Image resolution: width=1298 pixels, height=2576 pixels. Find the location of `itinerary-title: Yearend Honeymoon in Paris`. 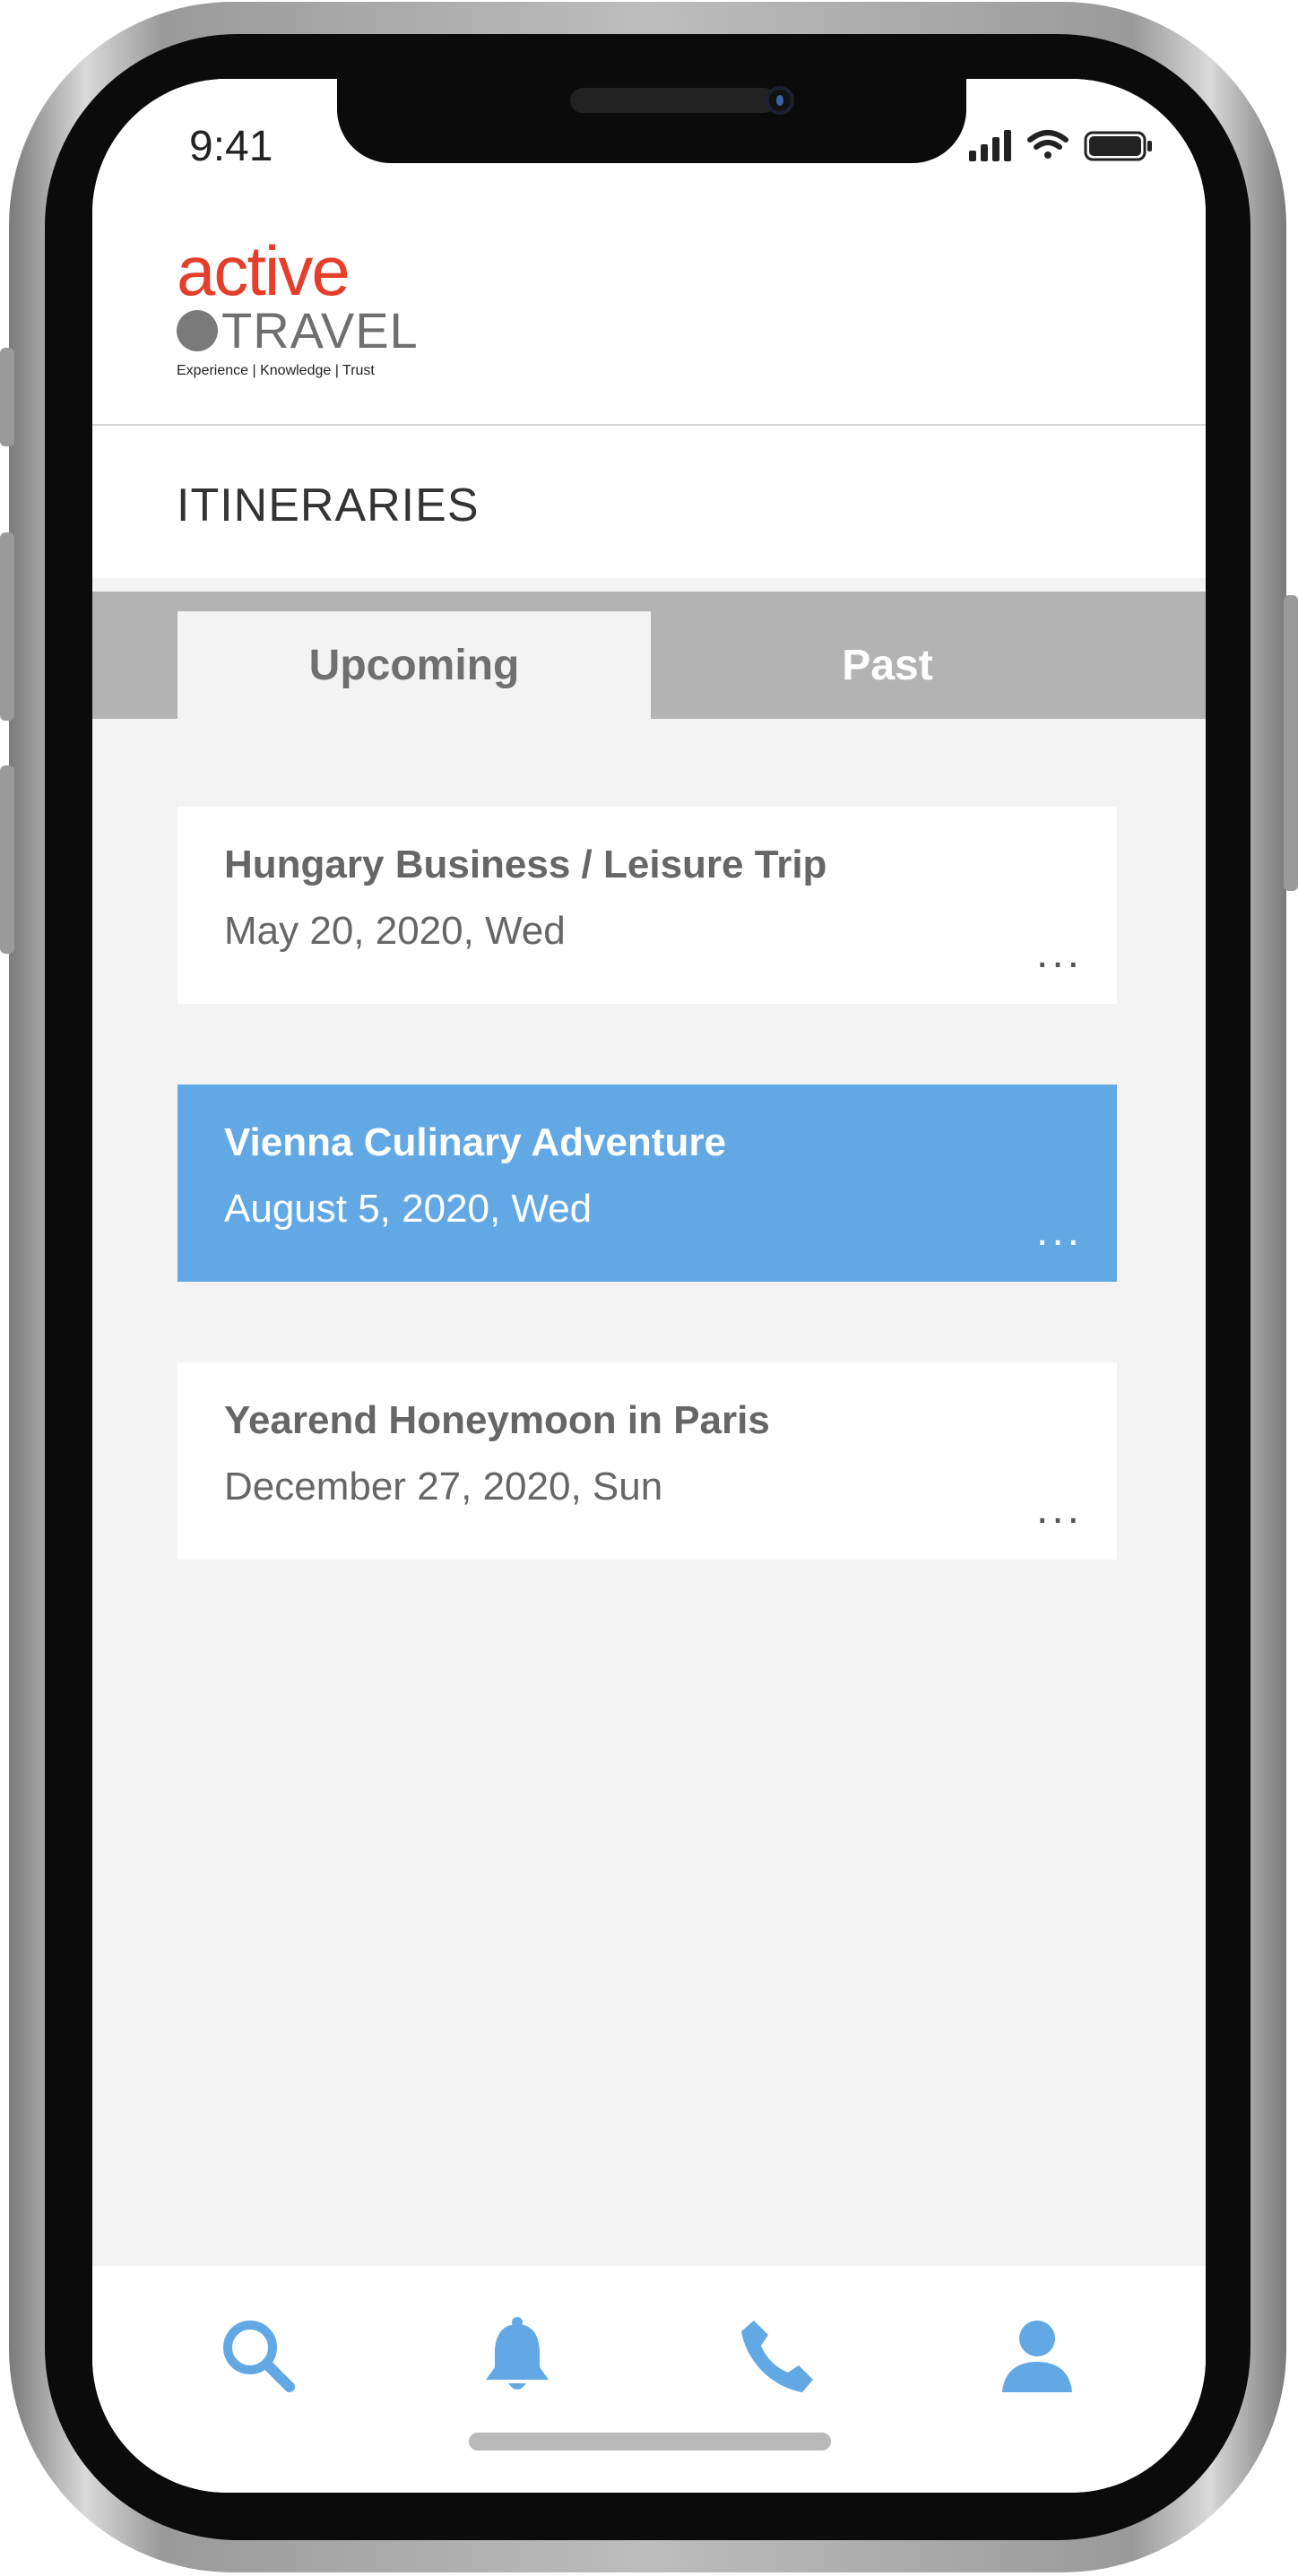

itinerary-title: Yearend Honeymoon in Paris is located at coordinates (497, 1420).